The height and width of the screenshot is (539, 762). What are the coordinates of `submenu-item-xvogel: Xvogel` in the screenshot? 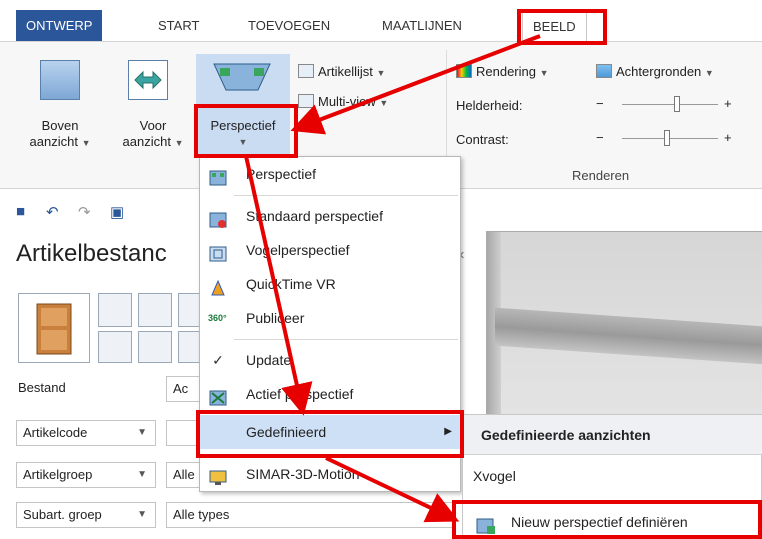 It's located at (612, 476).